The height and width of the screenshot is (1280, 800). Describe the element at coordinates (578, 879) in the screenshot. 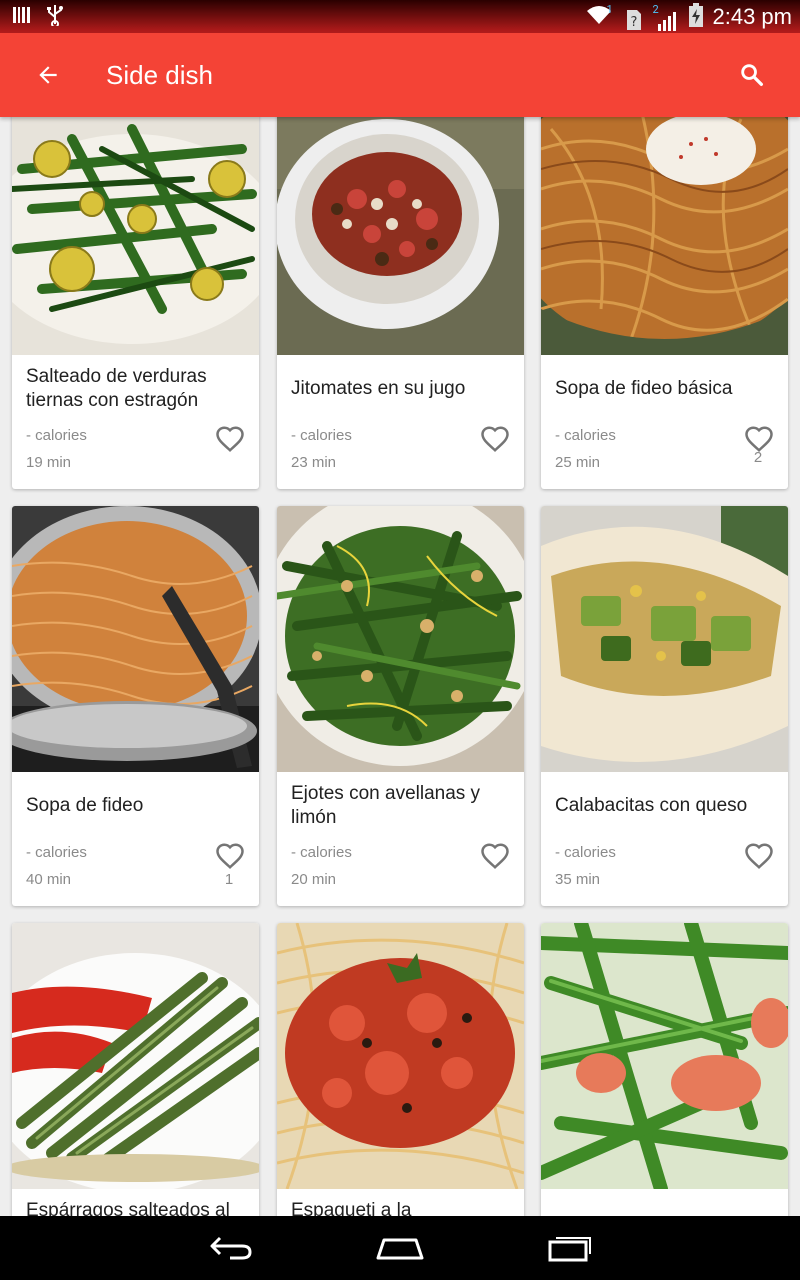

I see `recipe-time: 35 min` at that location.